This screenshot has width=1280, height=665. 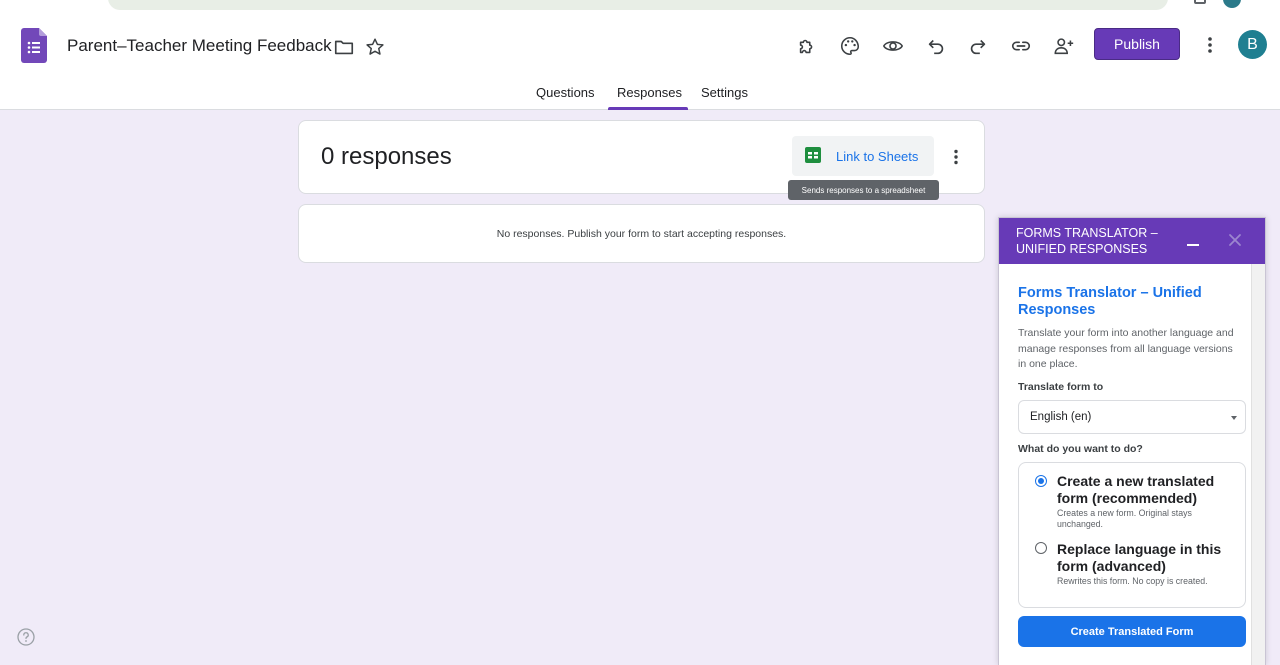 What do you see at coordinates (1193, 242) in the screenshot?
I see `minimize-icon` at bounding box center [1193, 242].